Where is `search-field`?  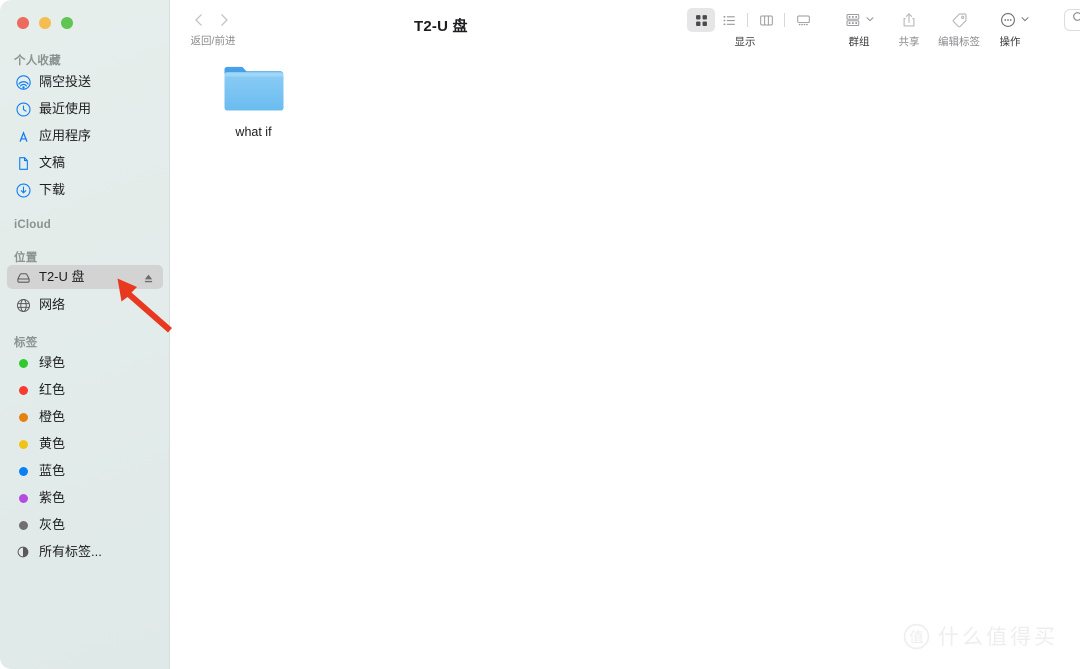 search-field is located at coordinates (1072, 20).